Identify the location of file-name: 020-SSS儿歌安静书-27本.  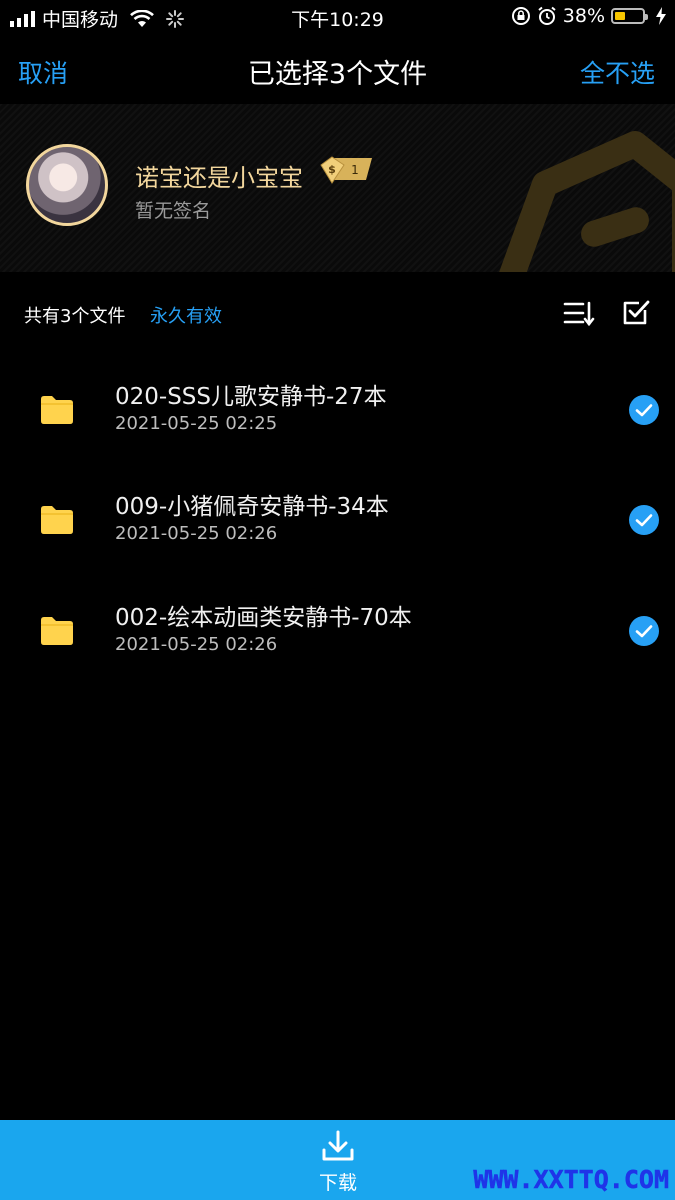
(251, 397).